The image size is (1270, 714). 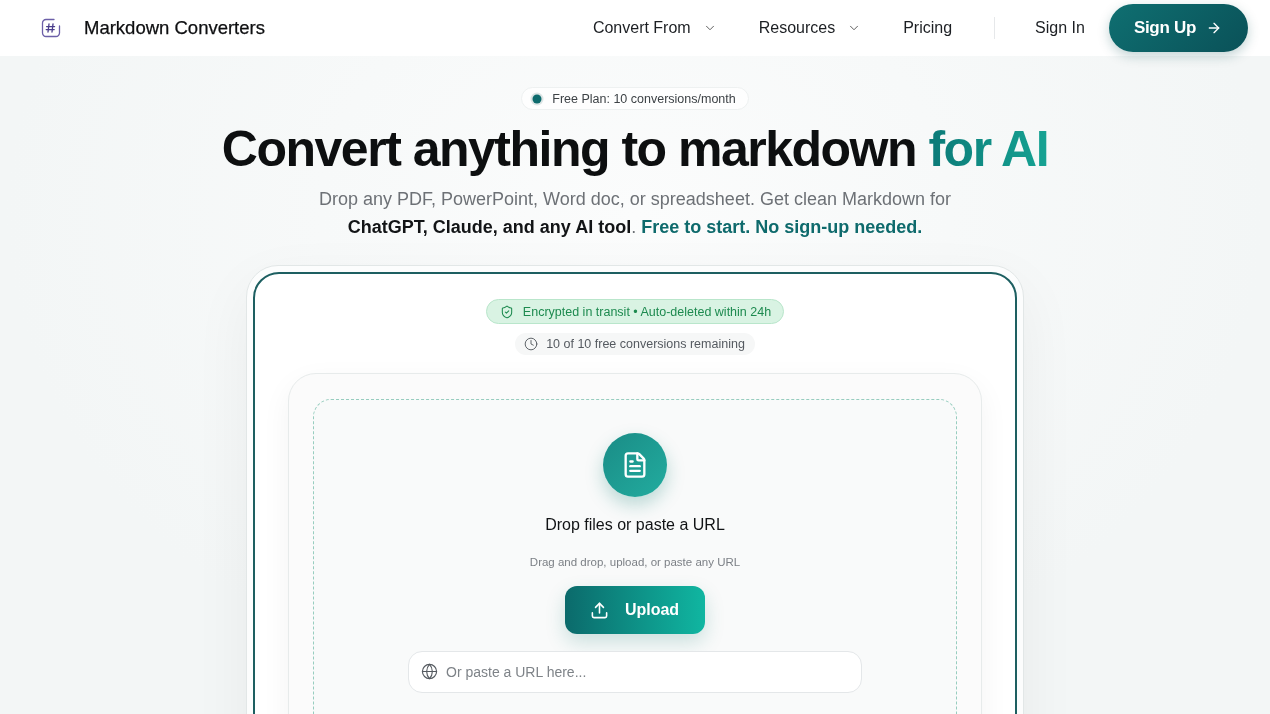 What do you see at coordinates (635, 525) in the screenshot?
I see `drop-zone-title: Drop files or paste a URL` at bounding box center [635, 525].